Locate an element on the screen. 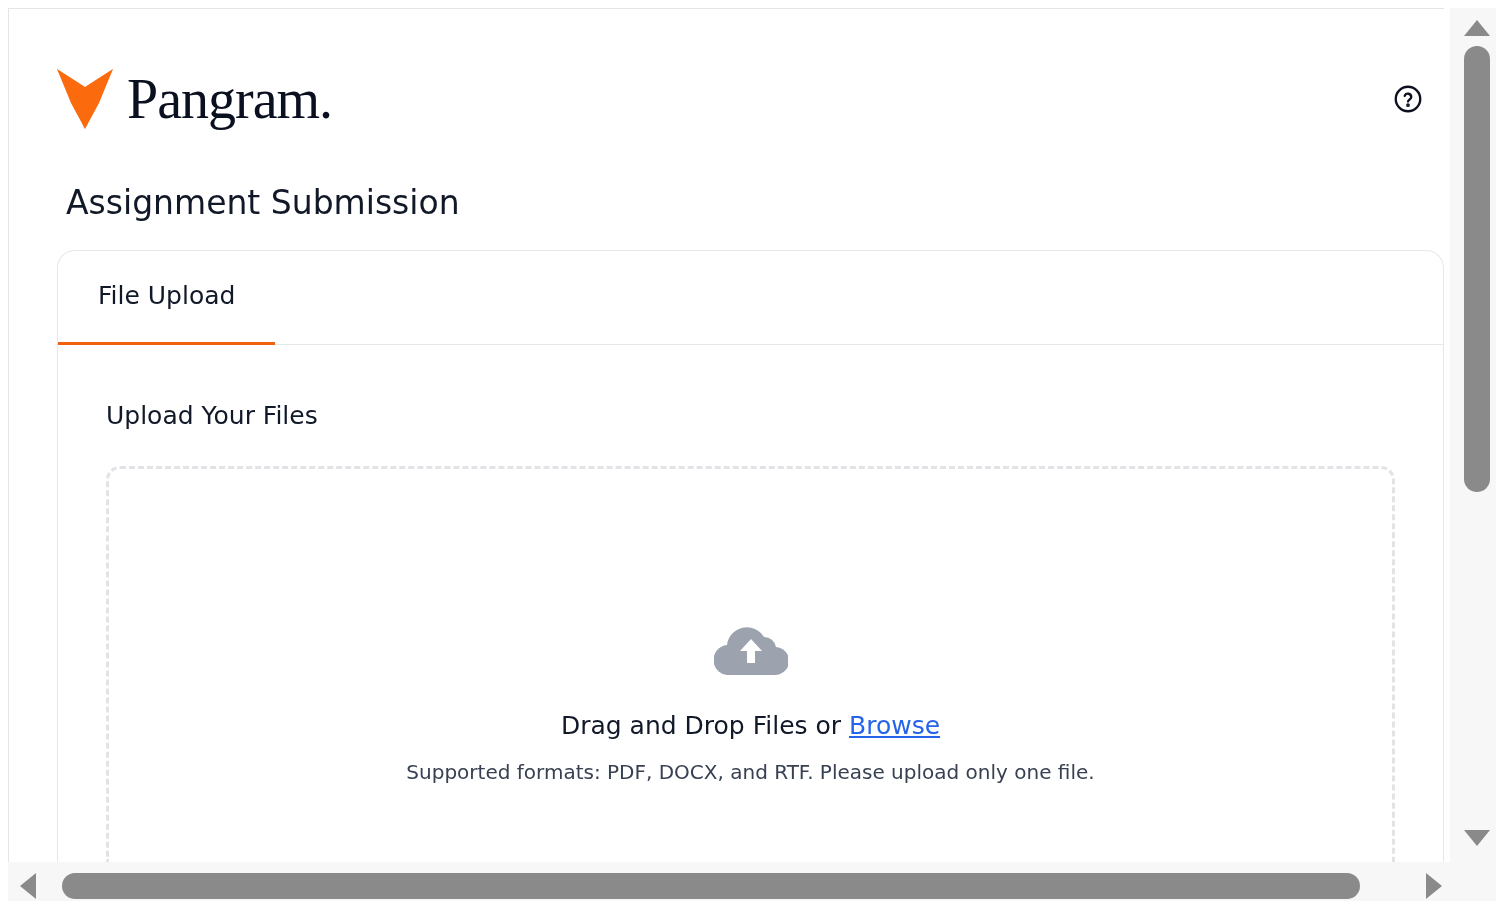 The image size is (1496, 901). tab: File Upload is located at coordinates (167, 298).